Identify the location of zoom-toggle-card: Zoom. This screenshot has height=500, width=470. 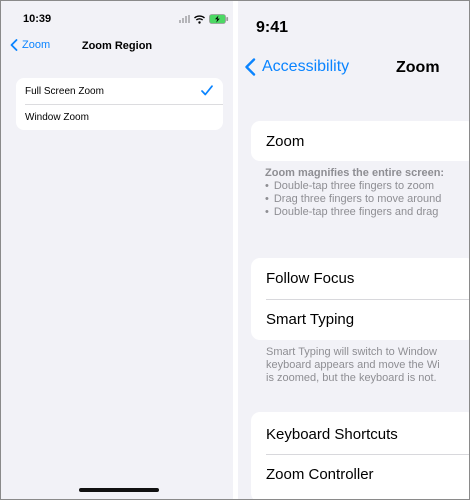
(360, 141).